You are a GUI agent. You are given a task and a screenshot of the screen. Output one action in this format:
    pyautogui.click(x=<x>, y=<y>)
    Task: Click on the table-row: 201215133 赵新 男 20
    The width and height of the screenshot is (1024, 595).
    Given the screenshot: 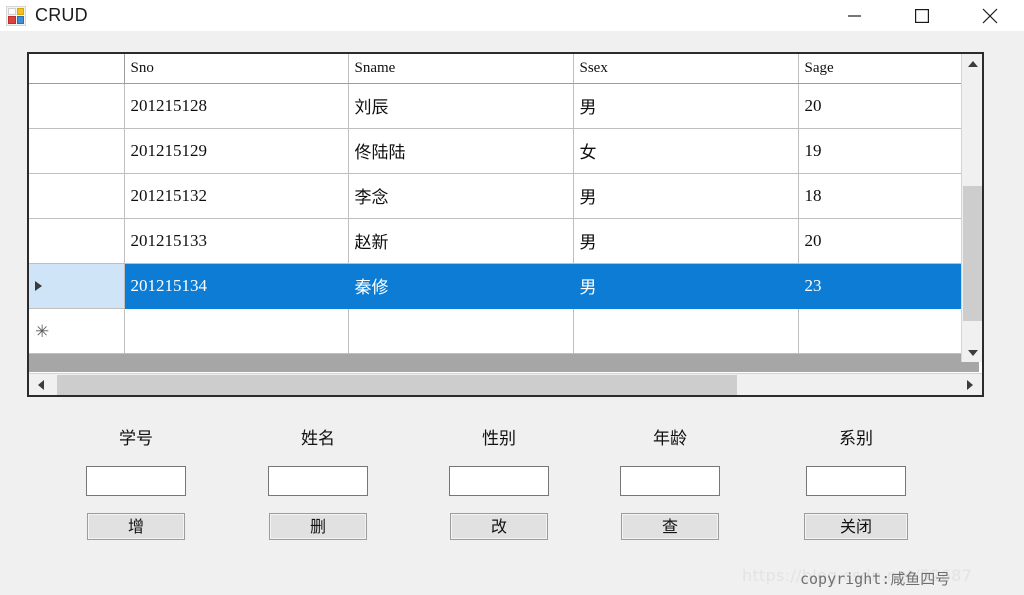 What is the action you would take?
    pyautogui.click(x=504, y=241)
    